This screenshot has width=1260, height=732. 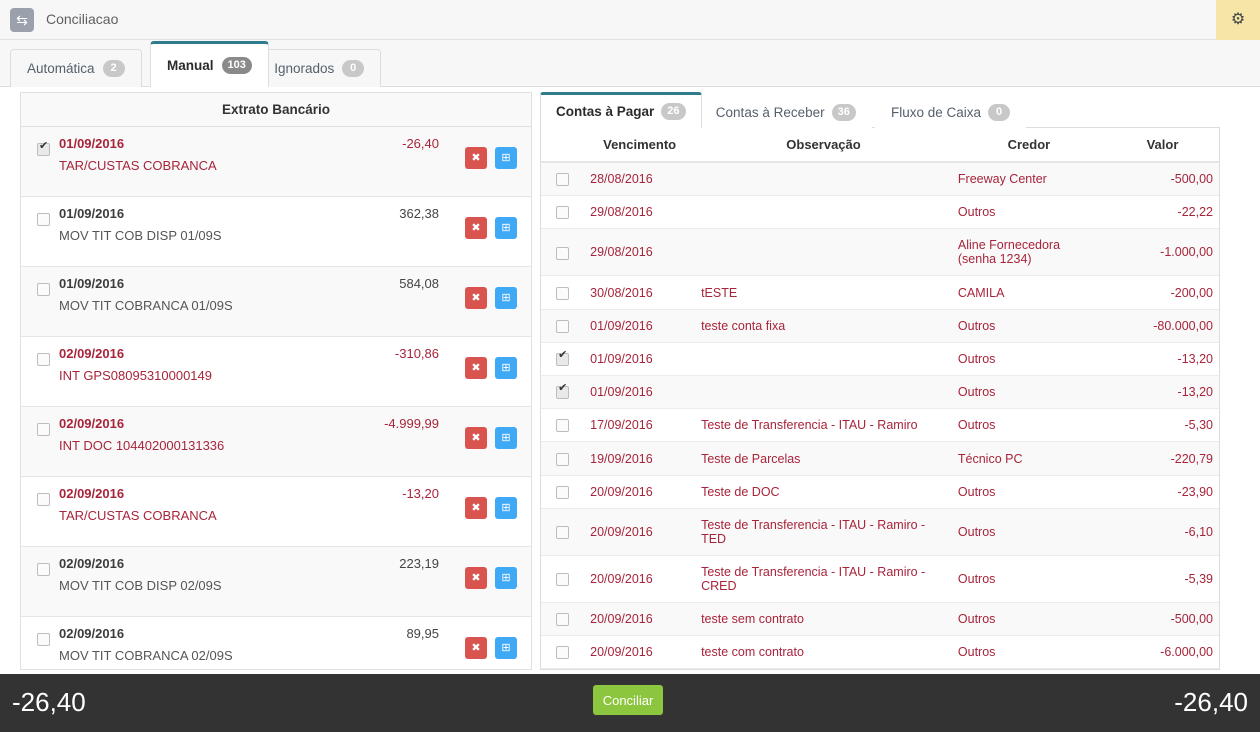 What do you see at coordinates (92, 633) in the screenshot?
I see `statement-row-date: 02/09/2016` at bounding box center [92, 633].